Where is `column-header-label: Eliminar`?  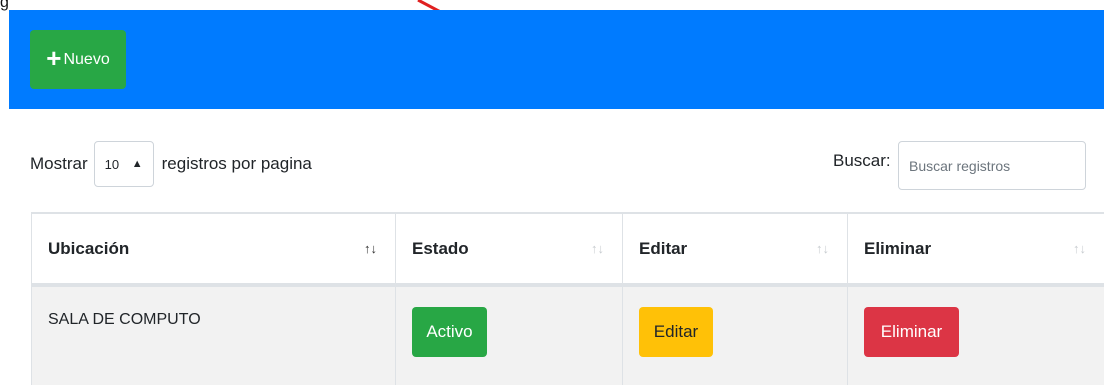
column-header-label: Eliminar is located at coordinates (897, 248).